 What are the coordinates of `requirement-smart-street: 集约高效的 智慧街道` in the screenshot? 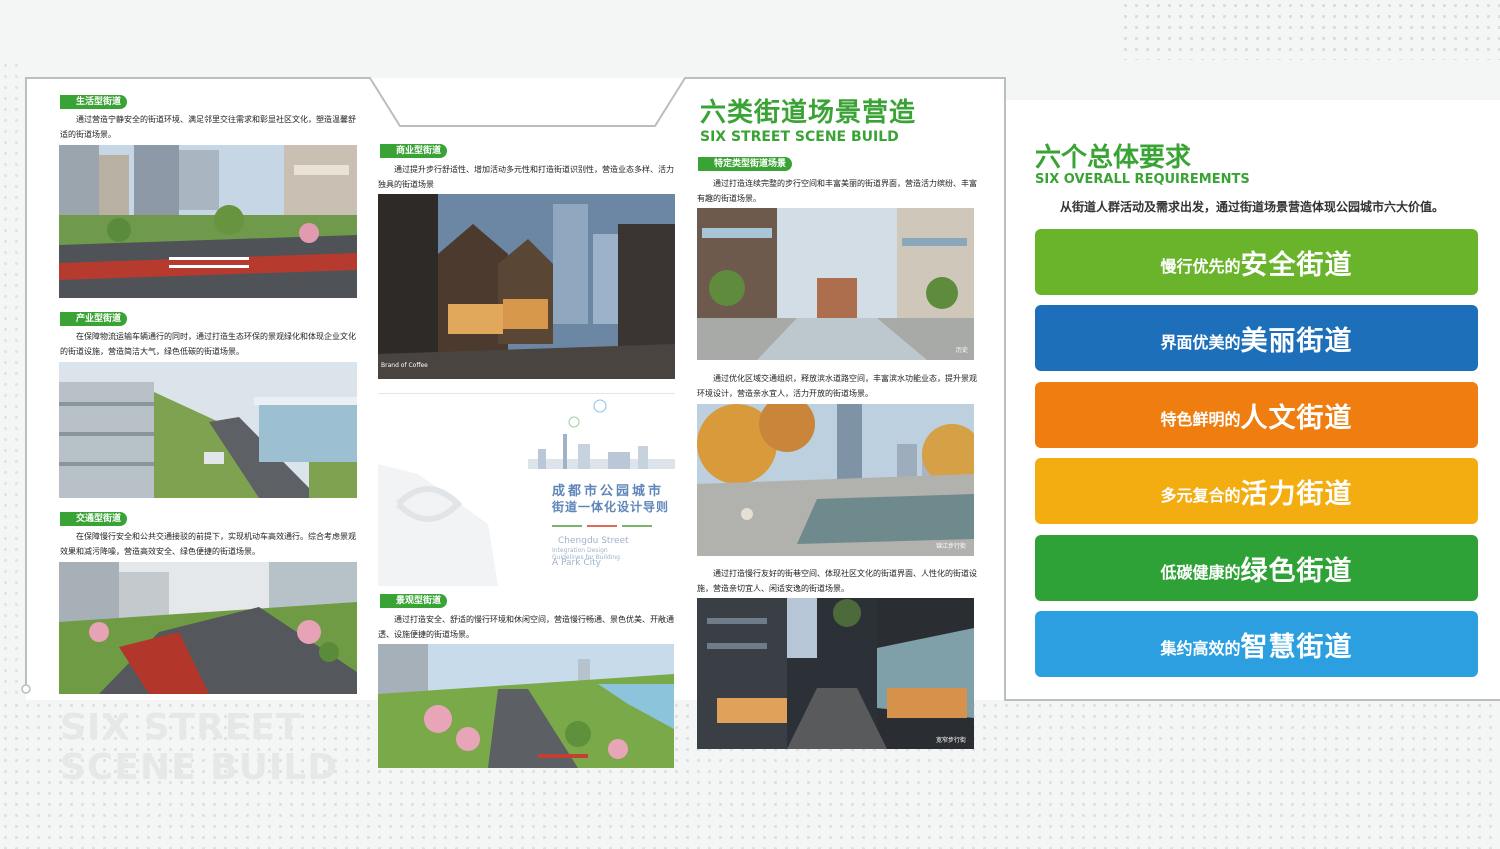 It's located at (1256, 644).